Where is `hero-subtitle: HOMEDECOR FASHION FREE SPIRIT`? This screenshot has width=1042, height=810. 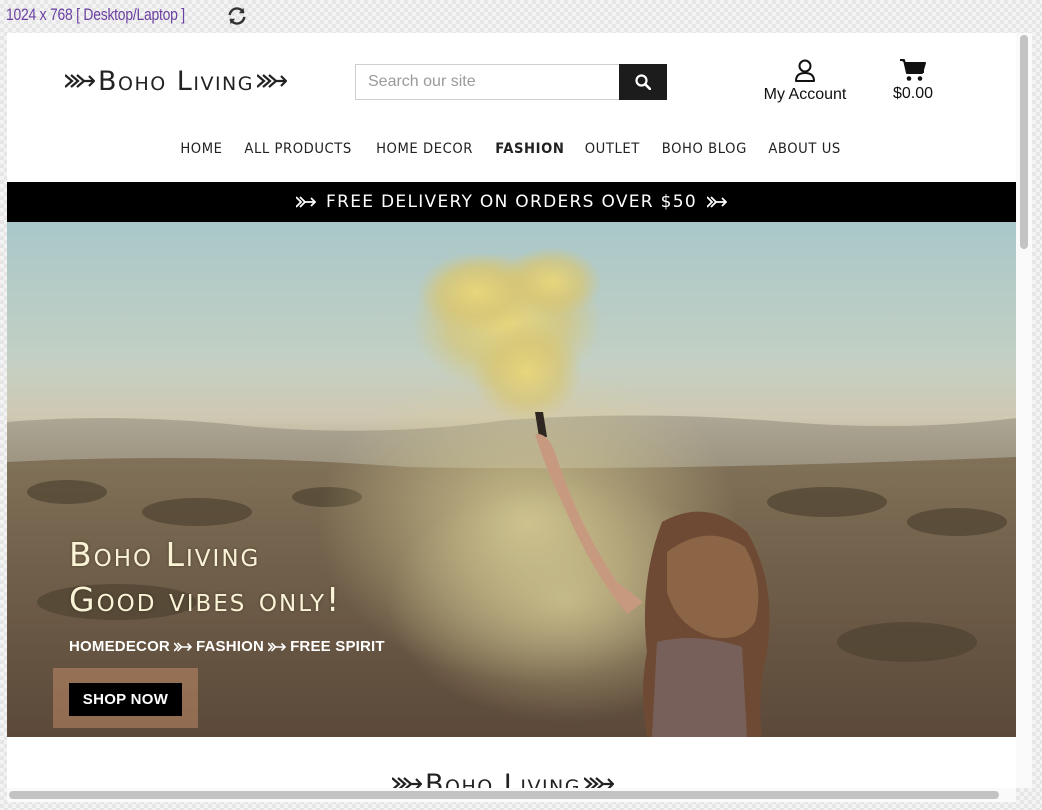 hero-subtitle: HOMEDECOR FASHION FREE SPIRIT is located at coordinates (227, 646).